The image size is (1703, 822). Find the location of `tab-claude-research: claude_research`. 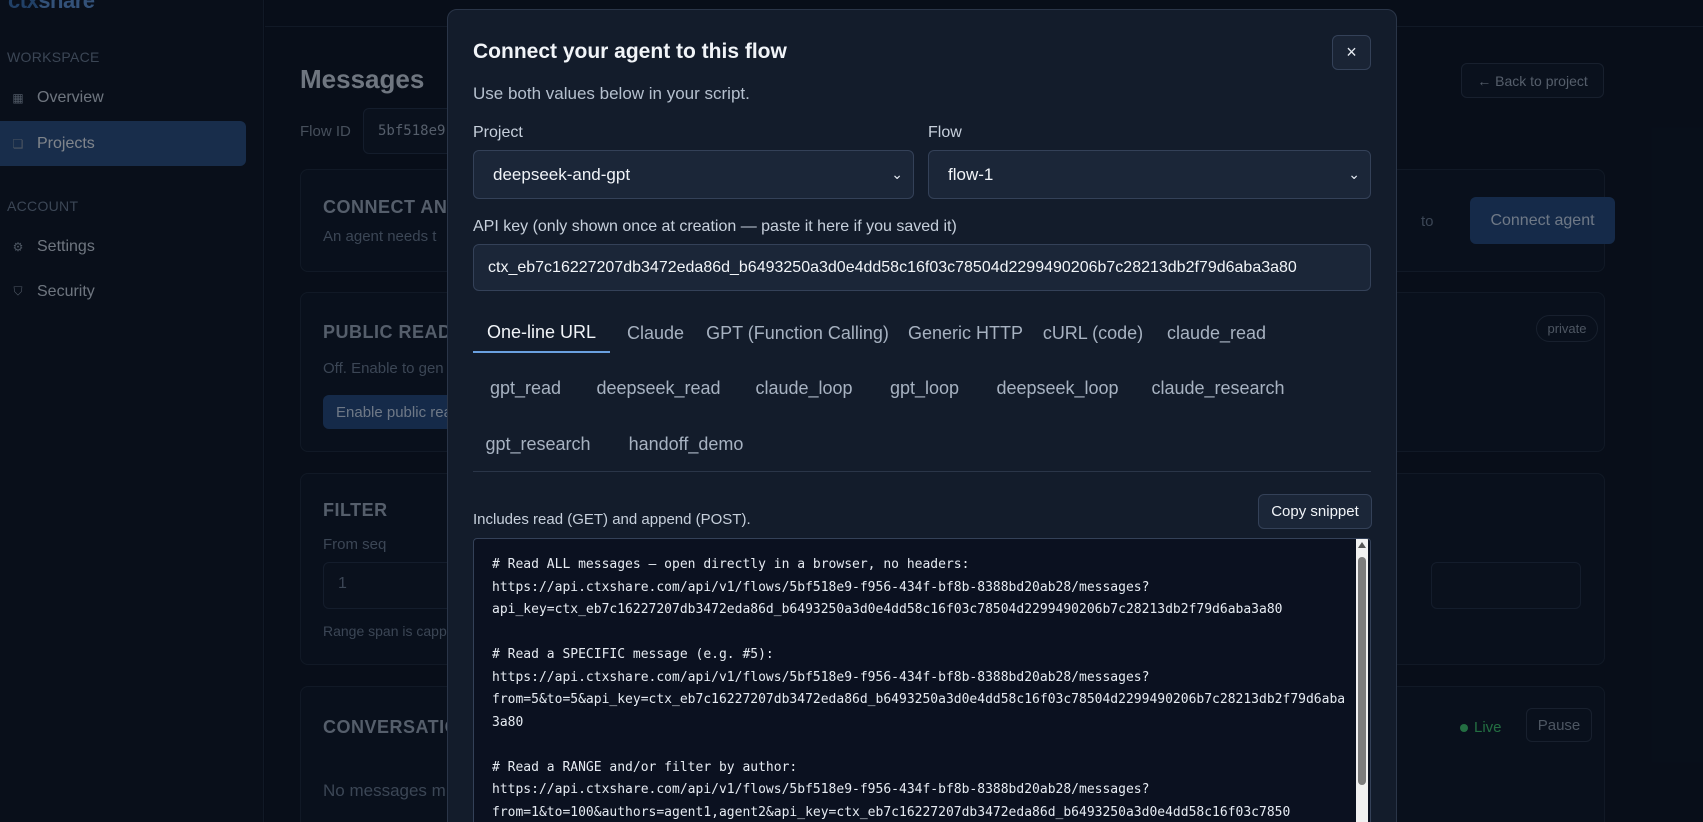

tab-claude-research: claude_research is located at coordinates (1217, 388).